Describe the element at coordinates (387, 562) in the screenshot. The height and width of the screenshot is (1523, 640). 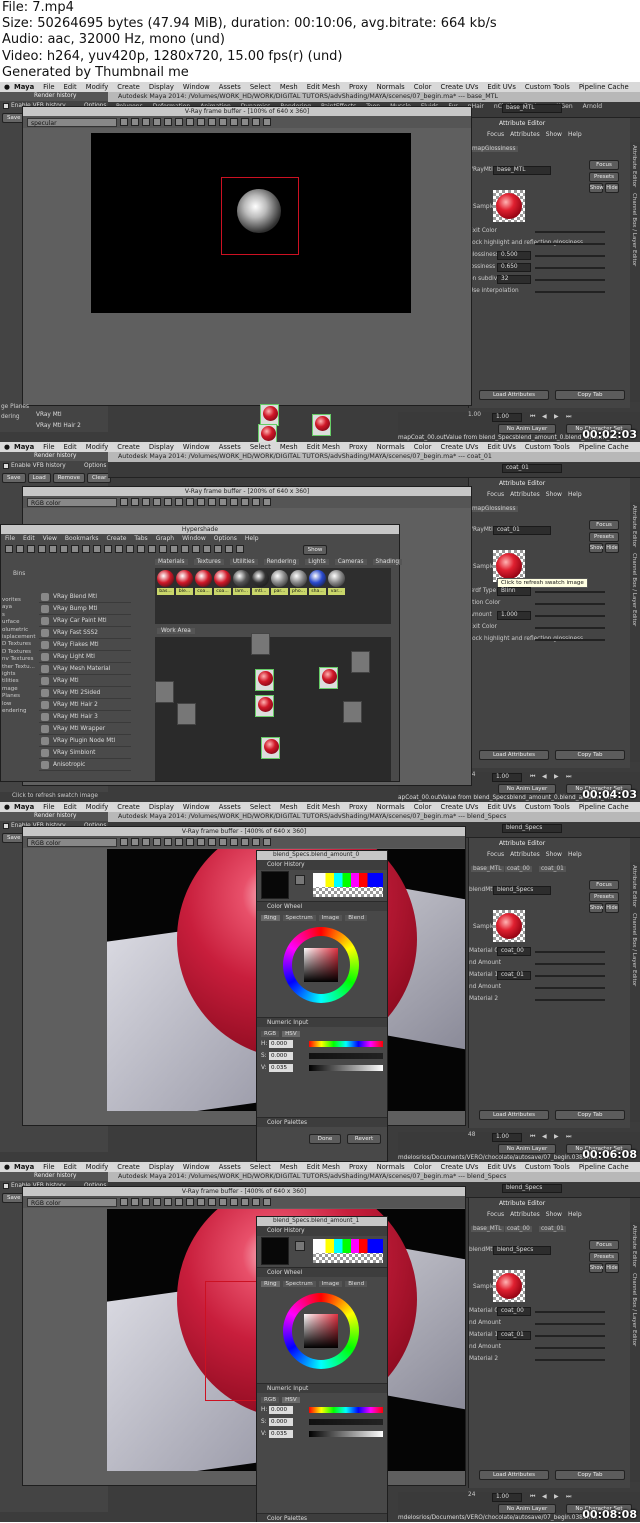
I see `hypershade-tab: Shading` at that location.